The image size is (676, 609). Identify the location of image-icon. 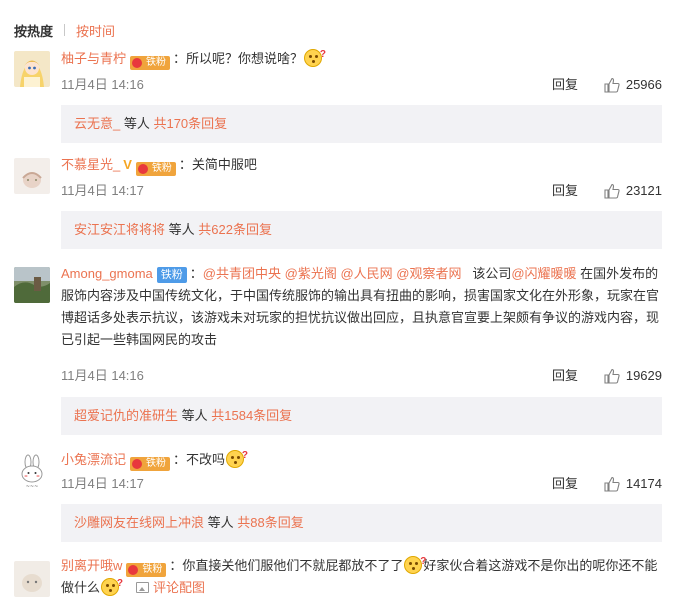
(143, 587).